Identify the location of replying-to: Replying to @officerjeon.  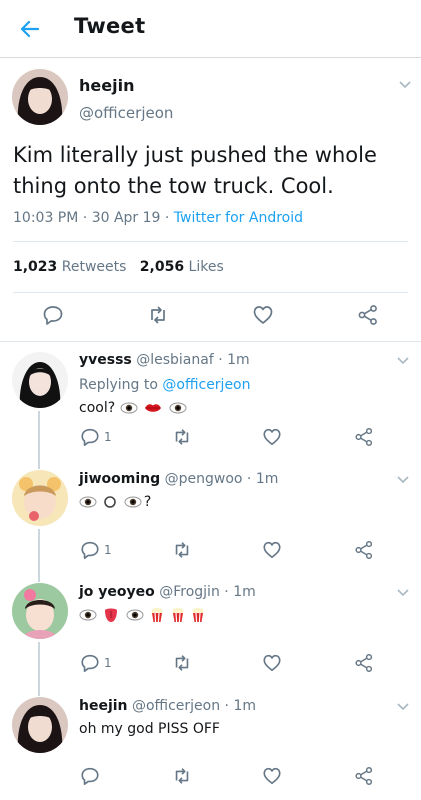
(165, 385).